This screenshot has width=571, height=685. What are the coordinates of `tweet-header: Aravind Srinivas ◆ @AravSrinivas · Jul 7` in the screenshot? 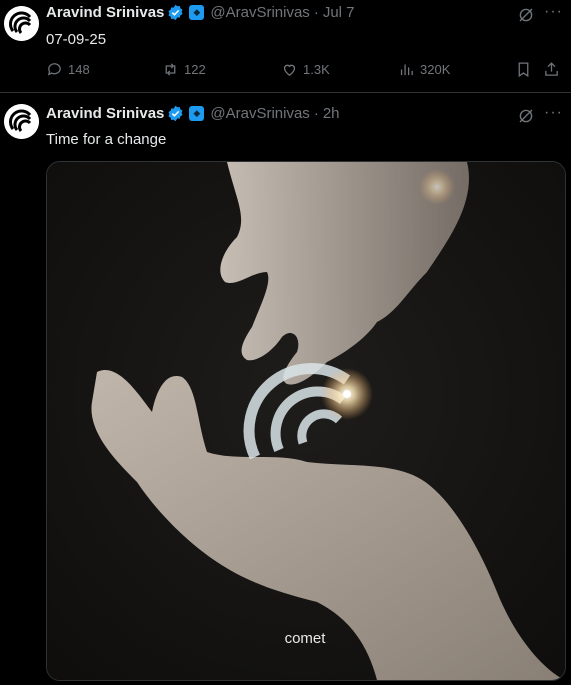 It's located at (200, 12).